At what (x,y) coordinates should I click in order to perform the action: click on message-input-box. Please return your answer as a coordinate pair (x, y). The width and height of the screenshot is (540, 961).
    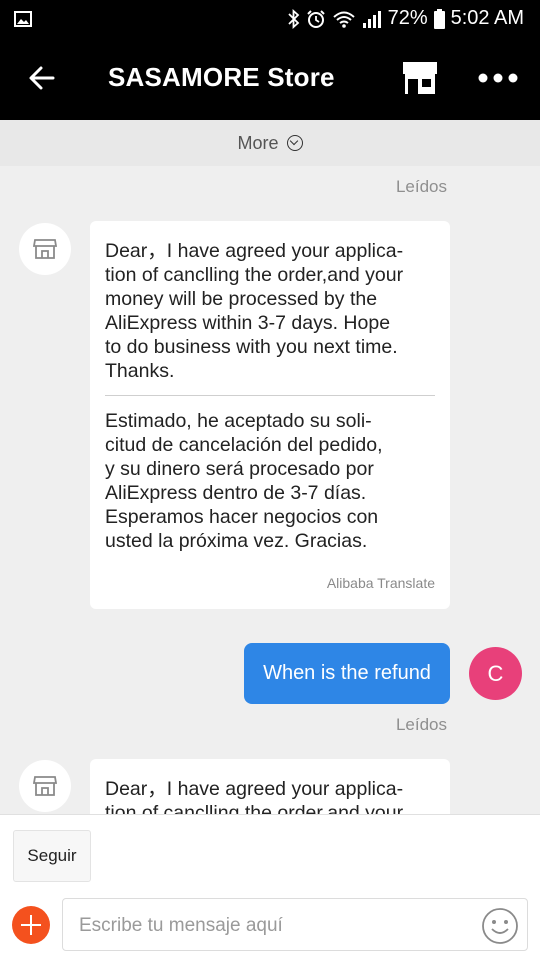
    Looking at the image, I should click on (295, 924).